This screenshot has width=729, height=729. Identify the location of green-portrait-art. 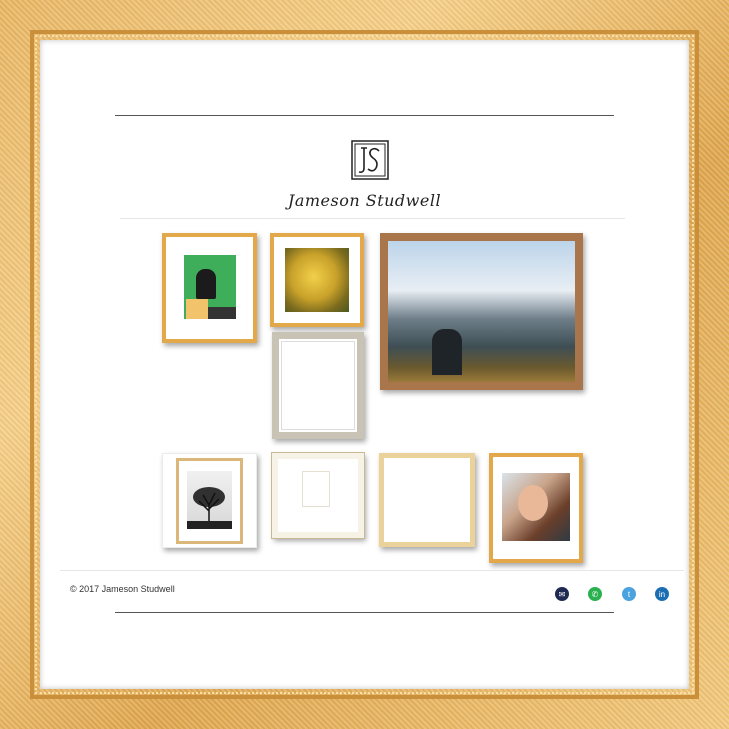
(210, 287).